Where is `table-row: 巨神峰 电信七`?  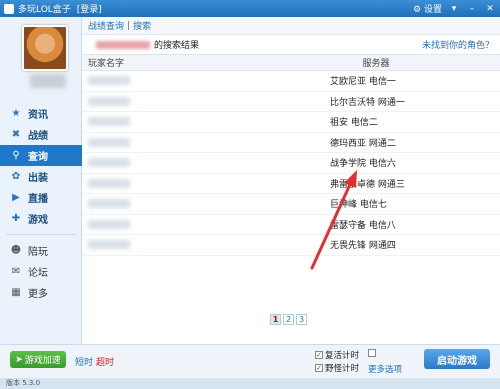
table-row: 巨神峰 电信七 is located at coordinates (291, 204).